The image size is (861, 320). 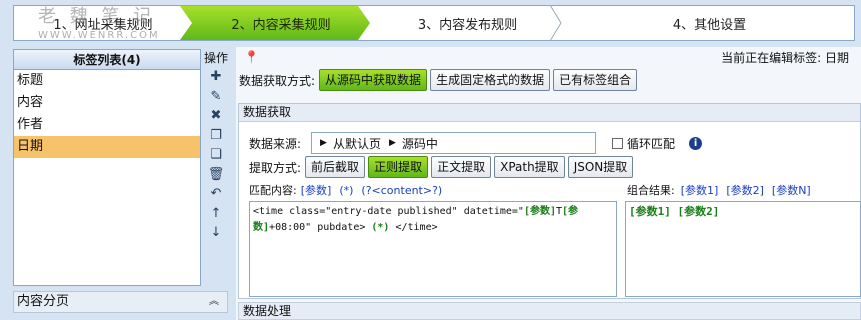 What do you see at coordinates (277, 80) in the screenshot?
I see `fetch-mode-label: 数据获取方式:` at bounding box center [277, 80].